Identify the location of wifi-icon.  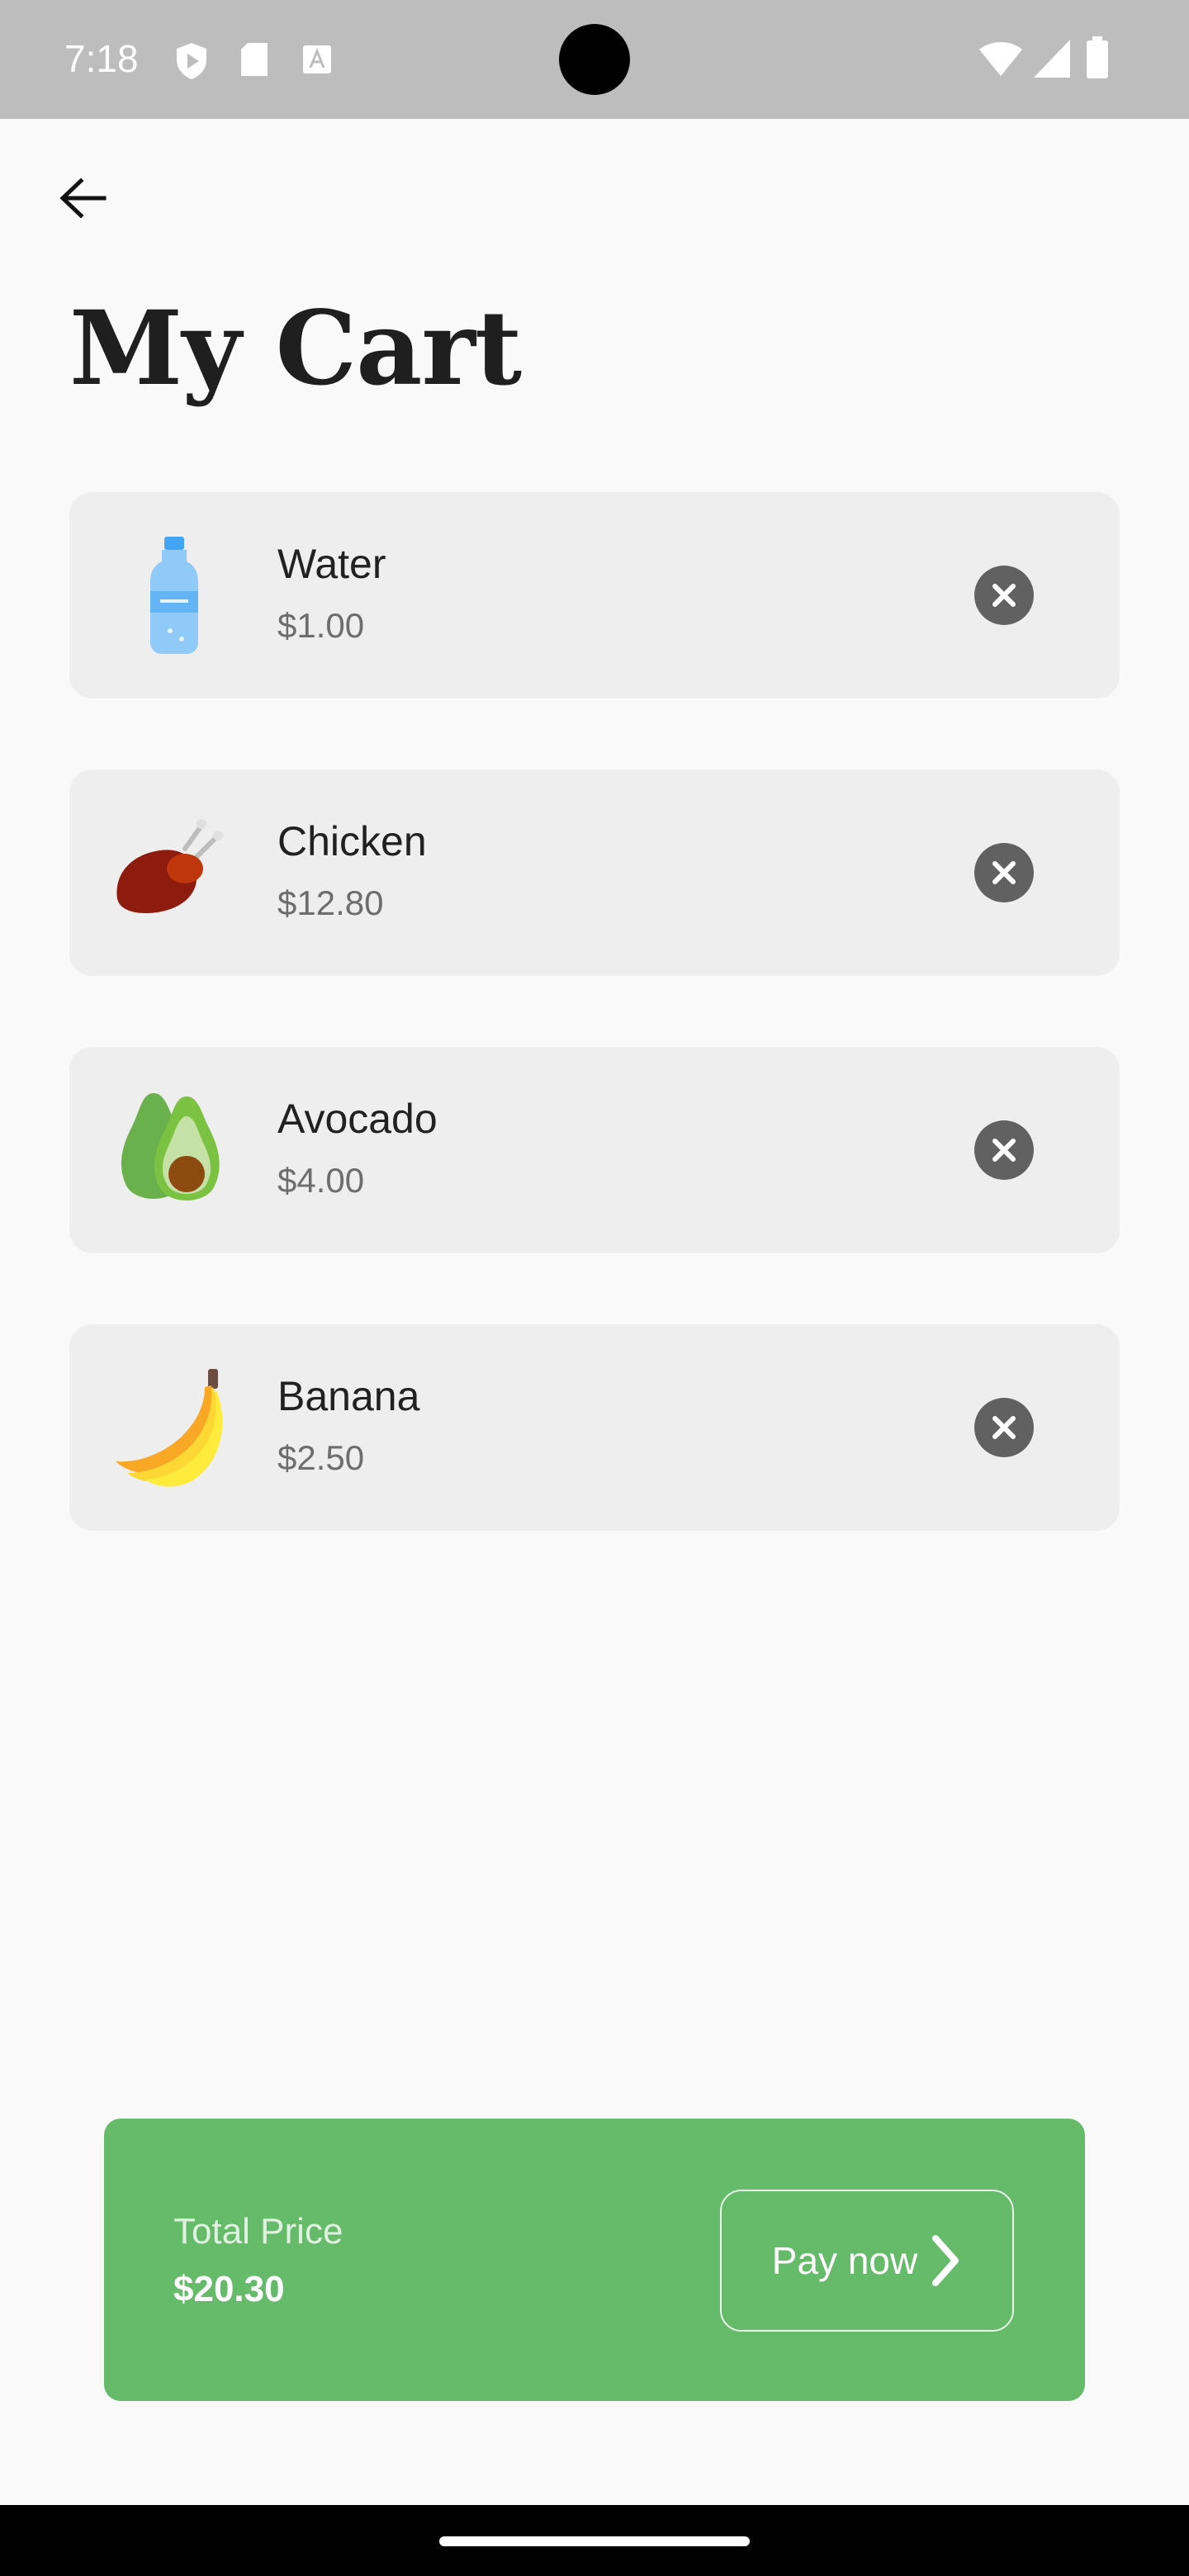
(1000, 59).